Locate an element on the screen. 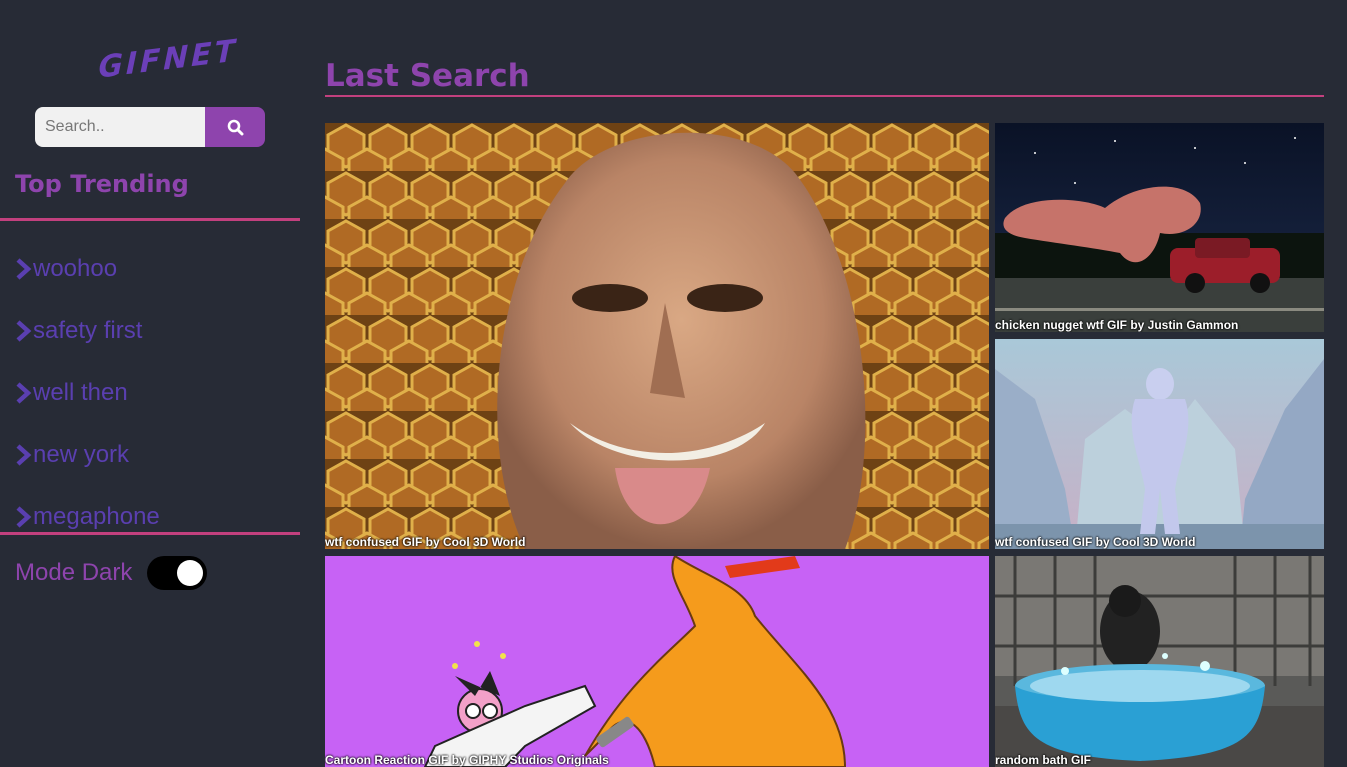 The width and height of the screenshot is (1347, 767). trending-item-new-york: new york is located at coordinates (87, 455).